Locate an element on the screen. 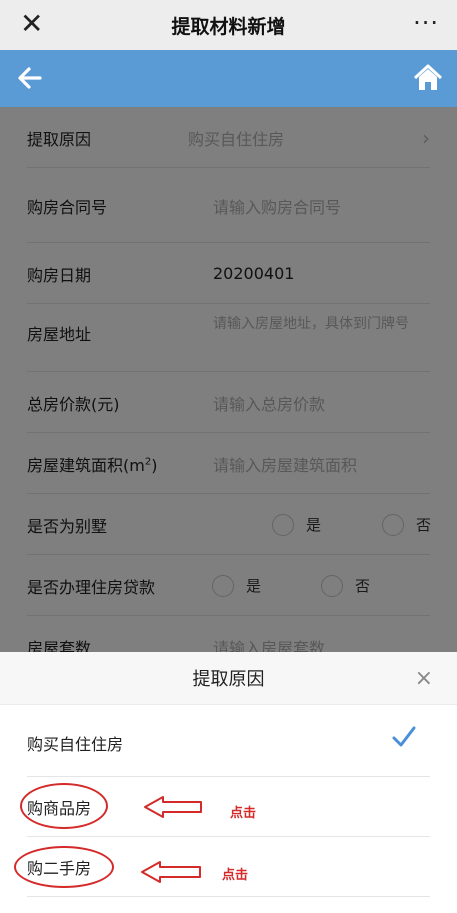 The image size is (457, 913). sheet-header: 提取原因 × is located at coordinates (228, 678).